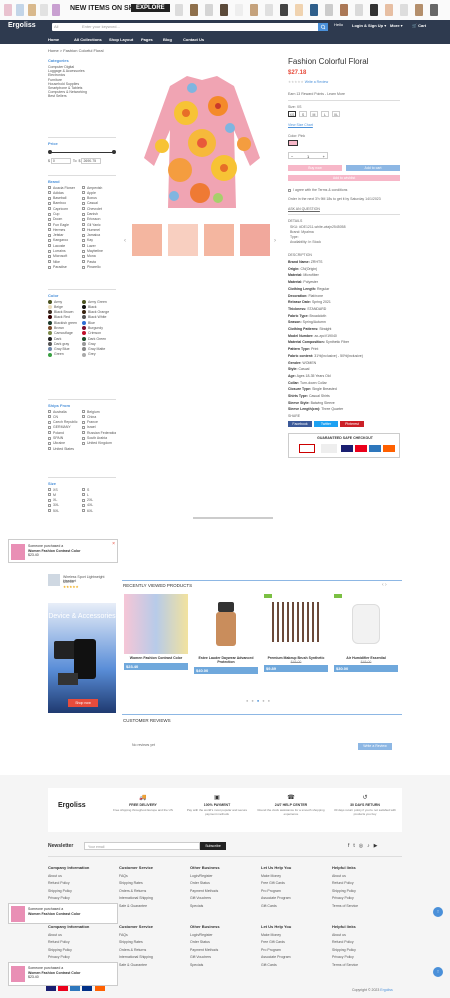  I want to click on footer-link: Order Status, so click(205, 943).